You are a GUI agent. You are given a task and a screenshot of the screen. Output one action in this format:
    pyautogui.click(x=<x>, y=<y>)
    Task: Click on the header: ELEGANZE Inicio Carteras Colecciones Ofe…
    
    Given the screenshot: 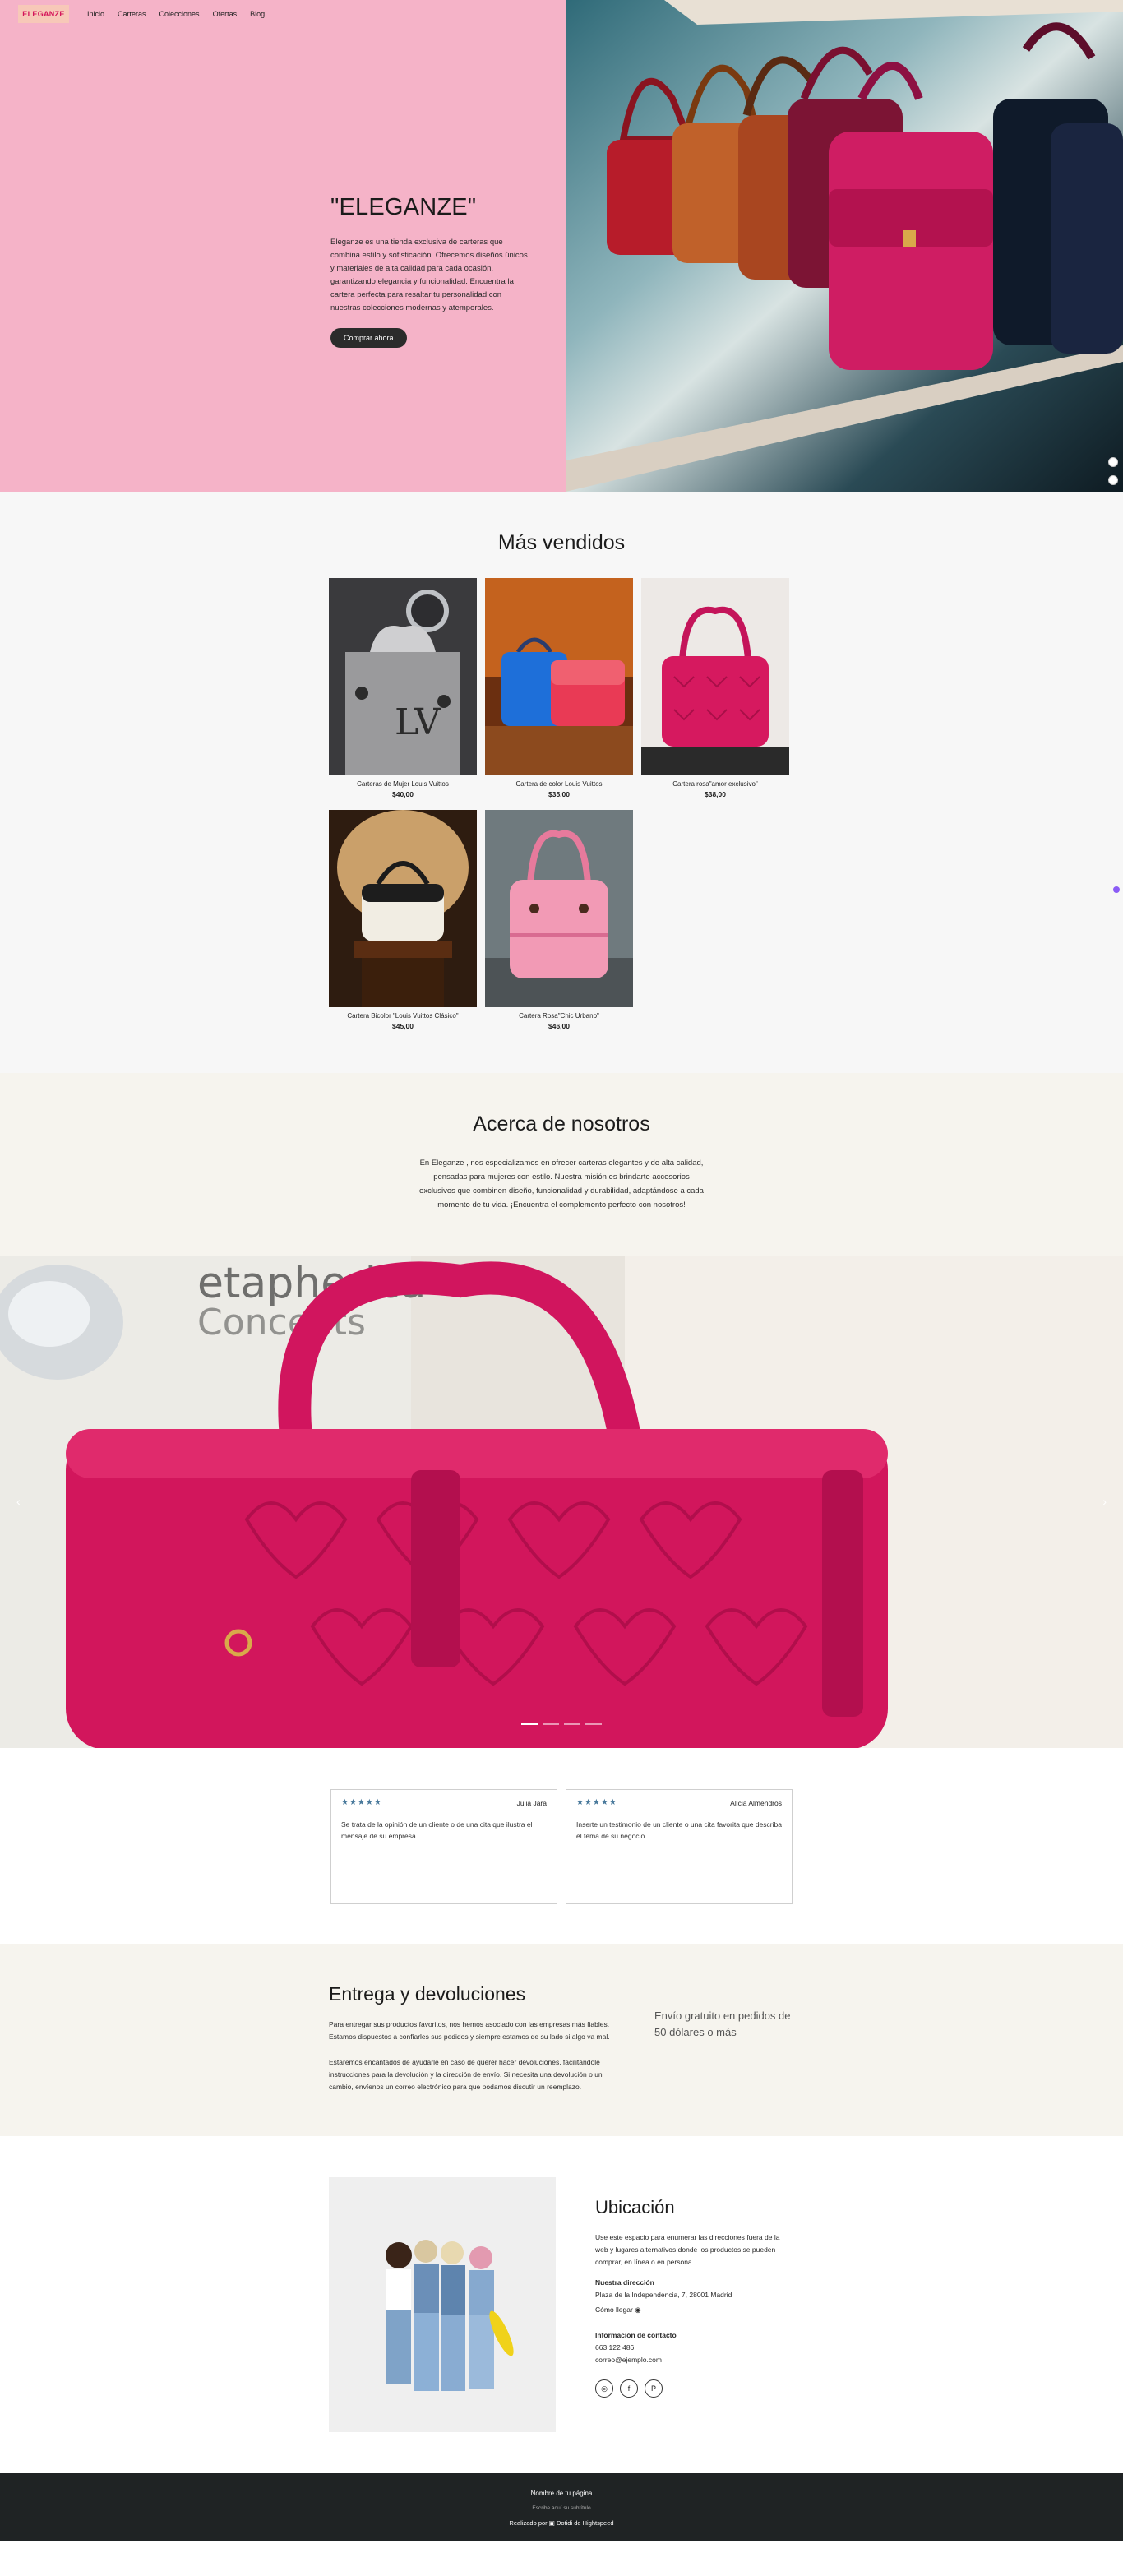 What is the action you would take?
    pyautogui.click(x=283, y=14)
    